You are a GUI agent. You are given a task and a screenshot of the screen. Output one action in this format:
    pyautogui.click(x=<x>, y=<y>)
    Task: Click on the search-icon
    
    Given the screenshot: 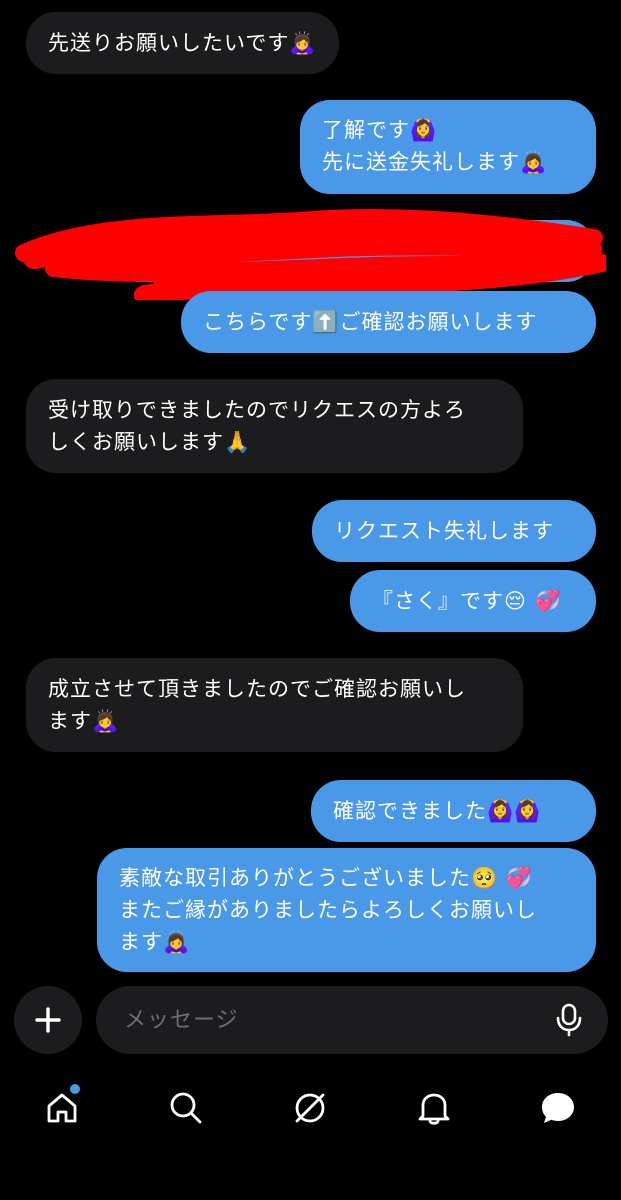 What is the action you would take?
    pyautogui.click(x=186, y=1108)
    